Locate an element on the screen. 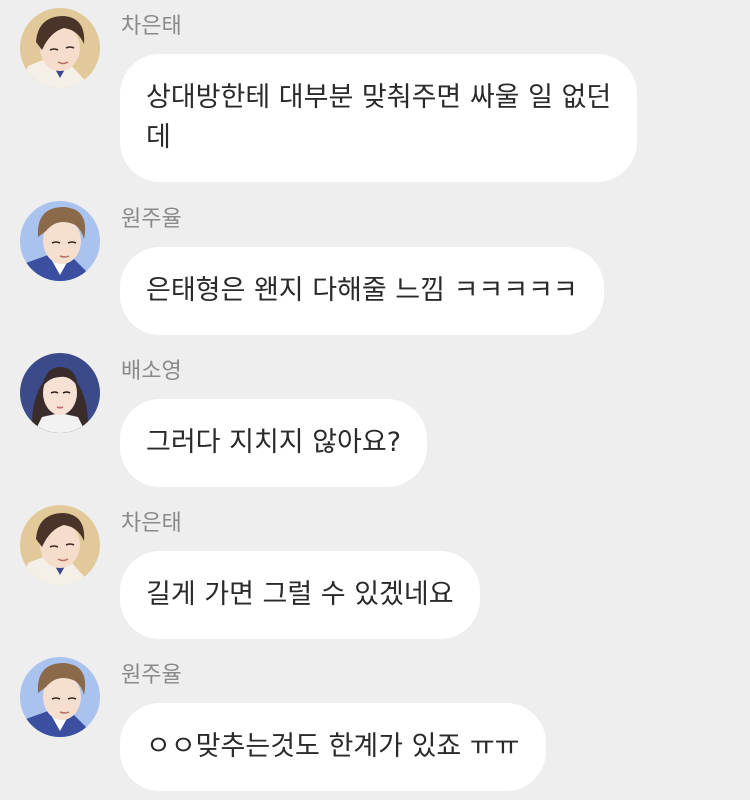  sender-name: 배소영 is located at coordinates (151, 371).